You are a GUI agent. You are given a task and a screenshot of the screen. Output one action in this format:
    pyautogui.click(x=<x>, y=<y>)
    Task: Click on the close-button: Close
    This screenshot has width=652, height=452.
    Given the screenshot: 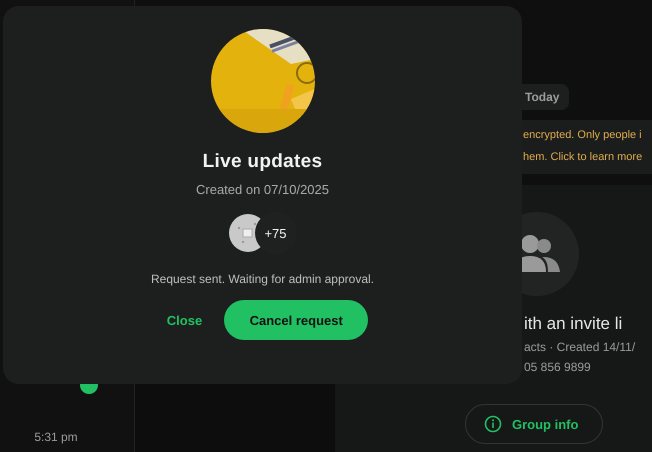 What is the action you would take?
    pyautogui.click(x=184, y=320)
    